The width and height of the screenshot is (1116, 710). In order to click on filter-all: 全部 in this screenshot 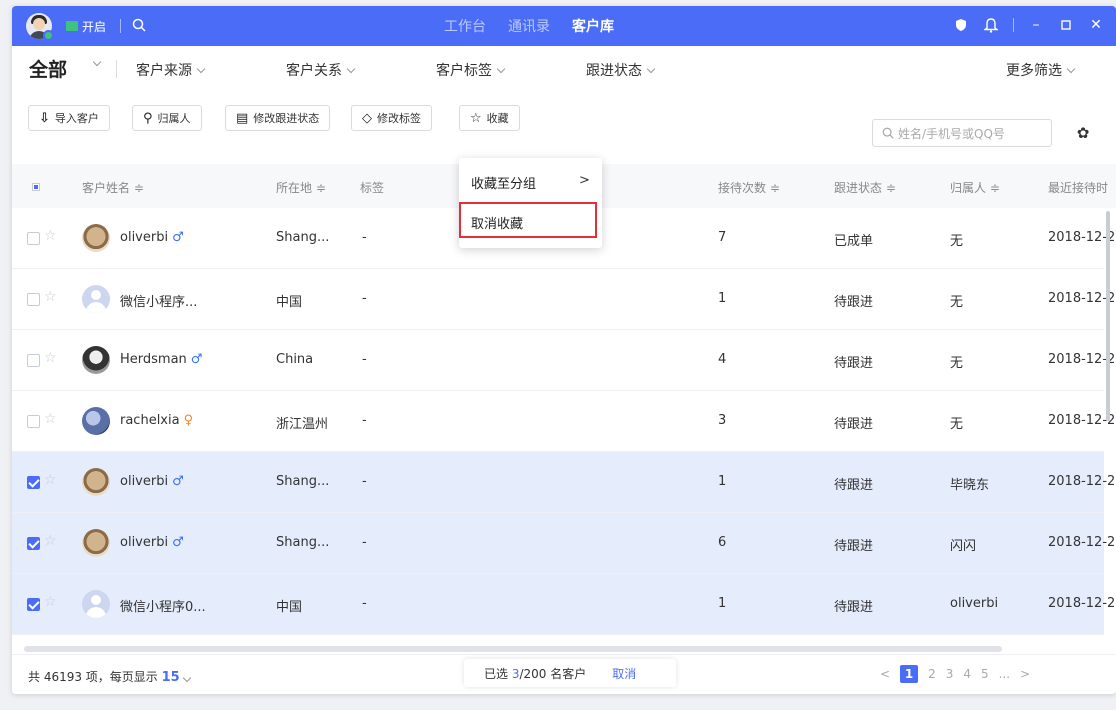, I will do `click(48, 68)`.